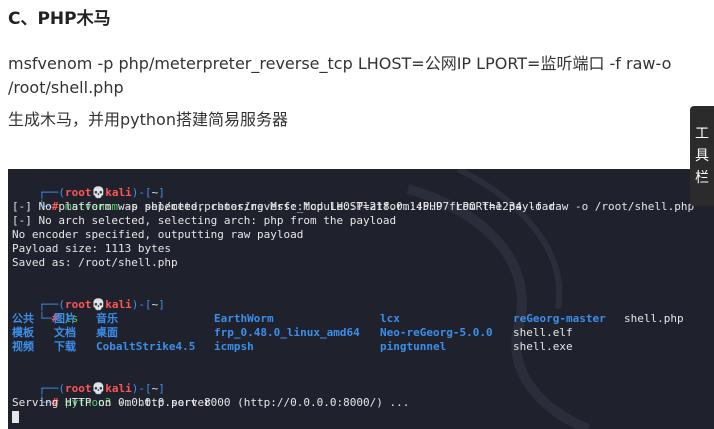  What do you see at coordinates (654, 318) in the screenshot?
I see `ls-file: shell.php` at bounding box center [654, 318].